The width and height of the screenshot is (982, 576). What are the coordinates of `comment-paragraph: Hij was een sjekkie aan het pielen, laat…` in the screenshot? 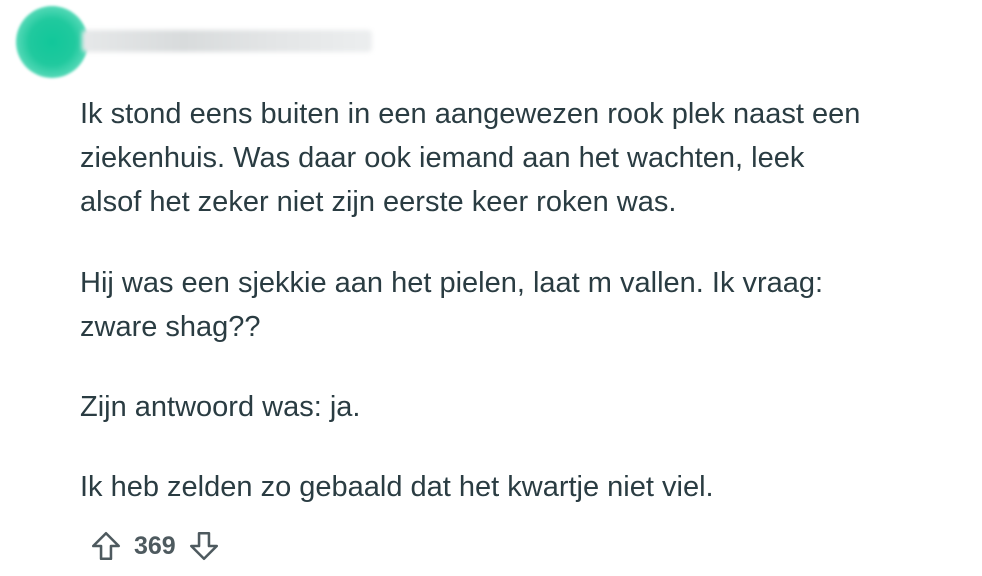 It's located at (452, 305).